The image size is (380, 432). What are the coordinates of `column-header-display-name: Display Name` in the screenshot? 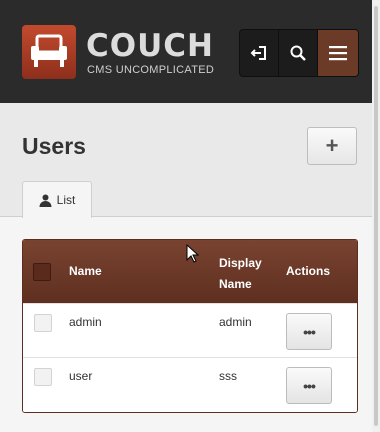 It's located at (249, 274).